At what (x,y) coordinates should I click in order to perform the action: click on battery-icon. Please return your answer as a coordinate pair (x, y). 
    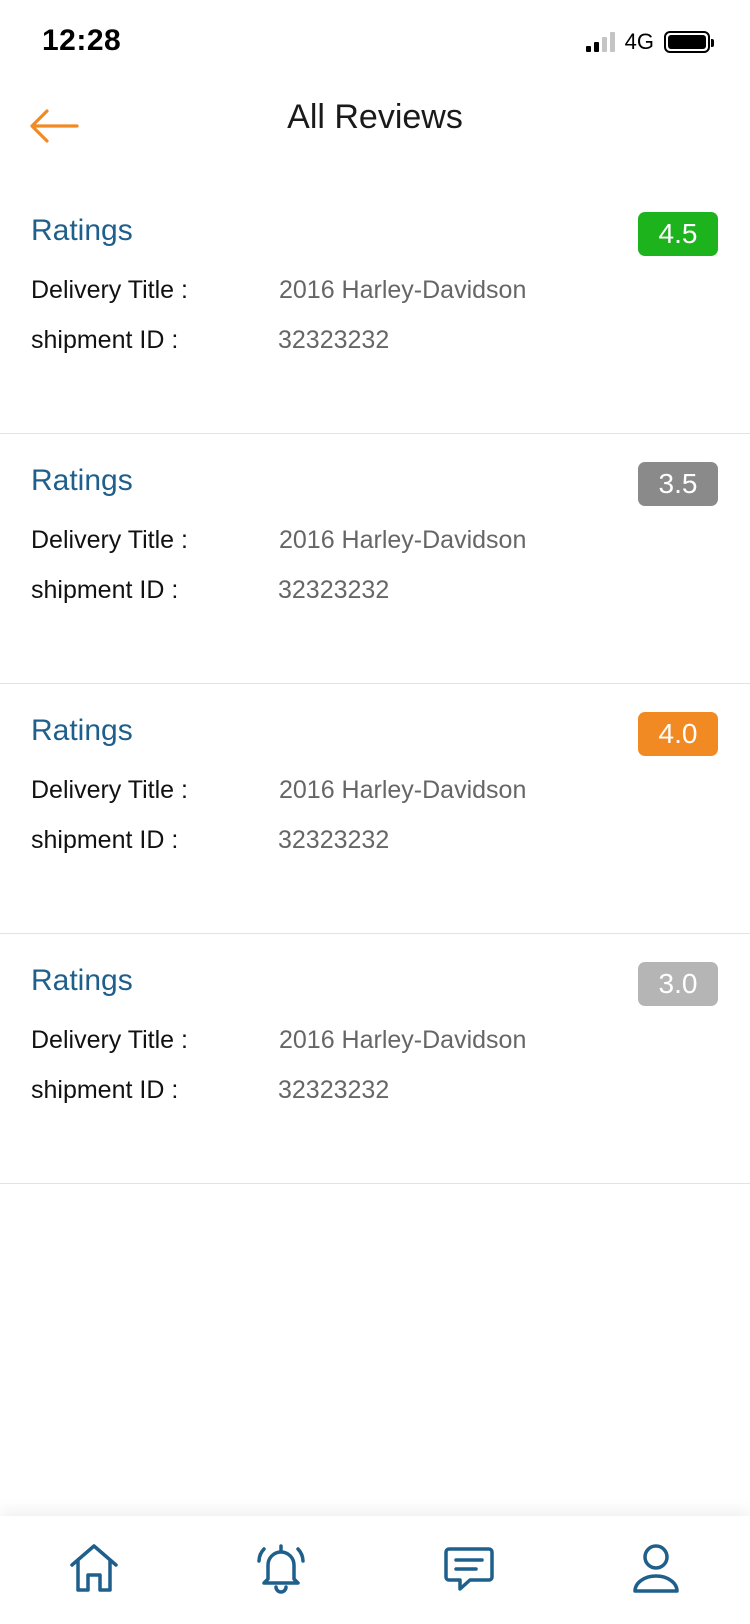
    Looking at the image, I should click on (689, 42).